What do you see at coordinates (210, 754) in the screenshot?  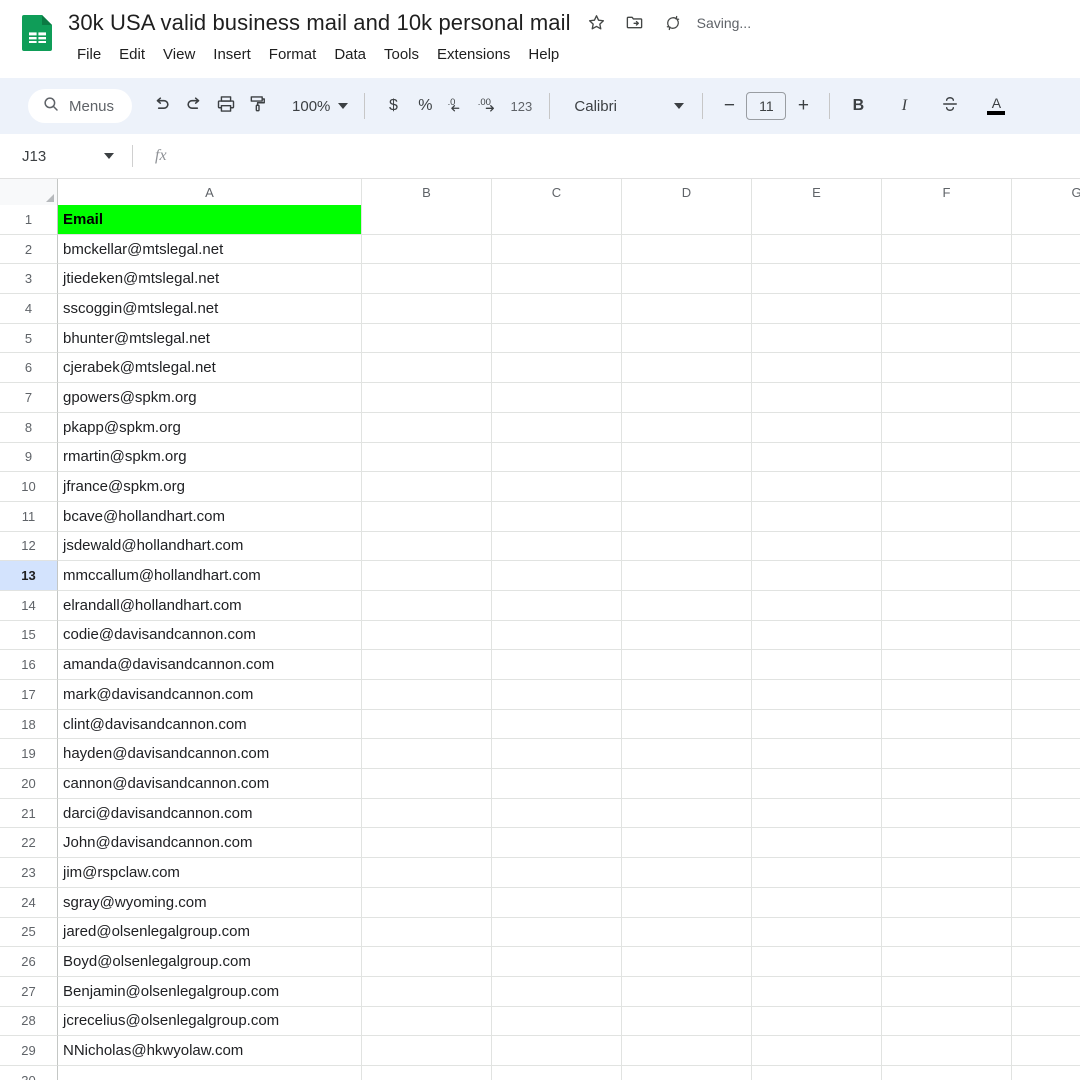 I see `cell-A19: hayden@davisandcannon.com` at bounding box center [210, 754].